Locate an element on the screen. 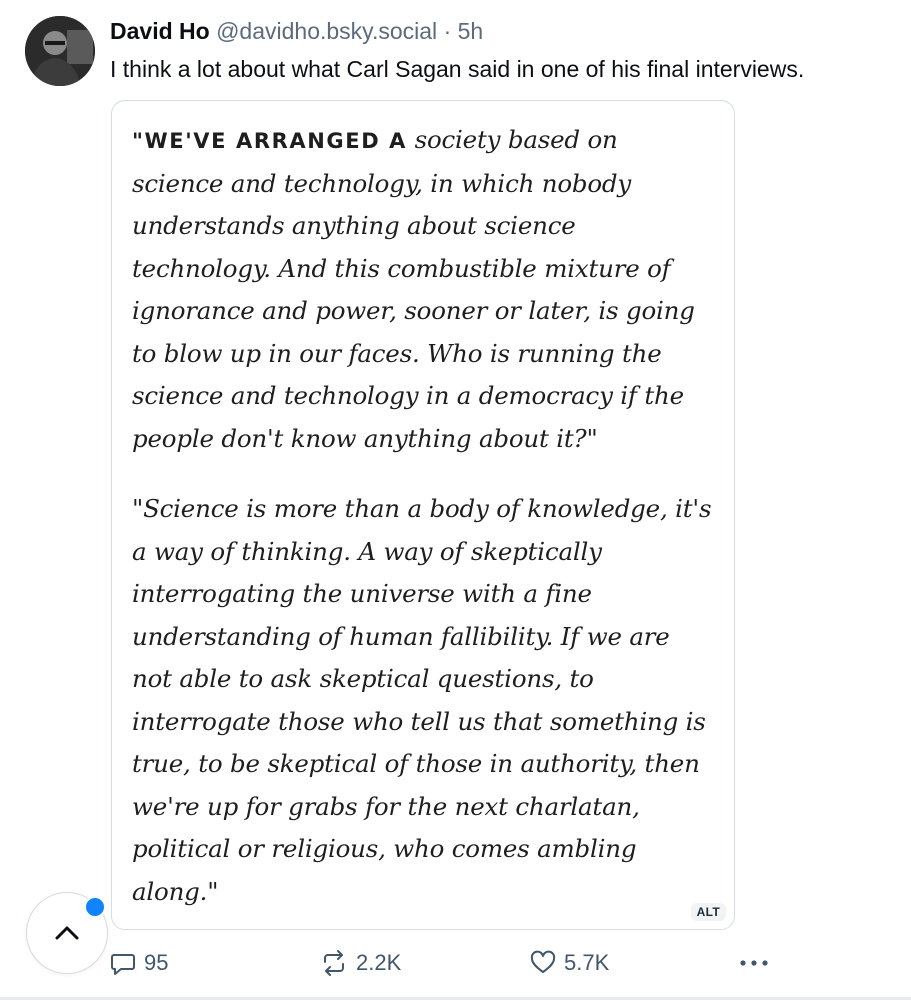 This screenshot has width=911, height=1000. post-time: 5h is located at coordinates (471, 31).